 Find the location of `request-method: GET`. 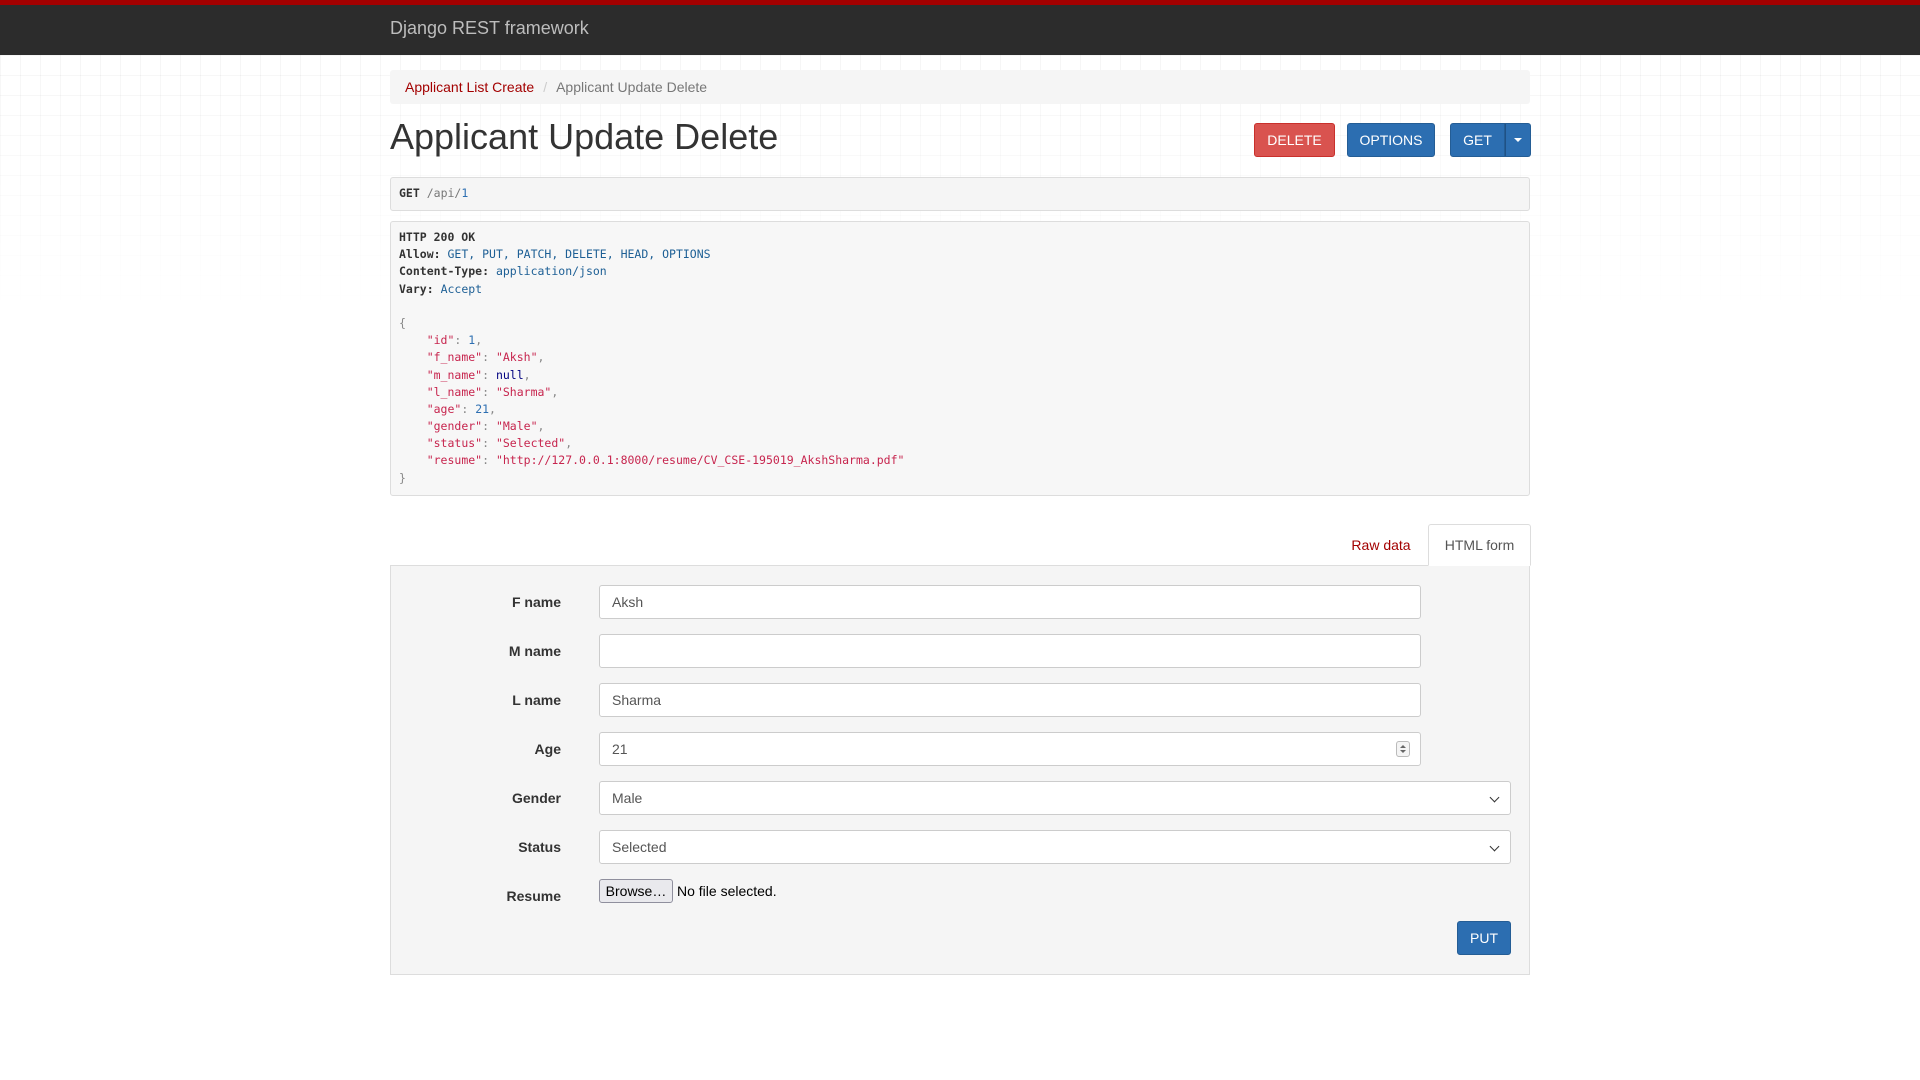

request-method: GET is located at coordinates (409, 193).